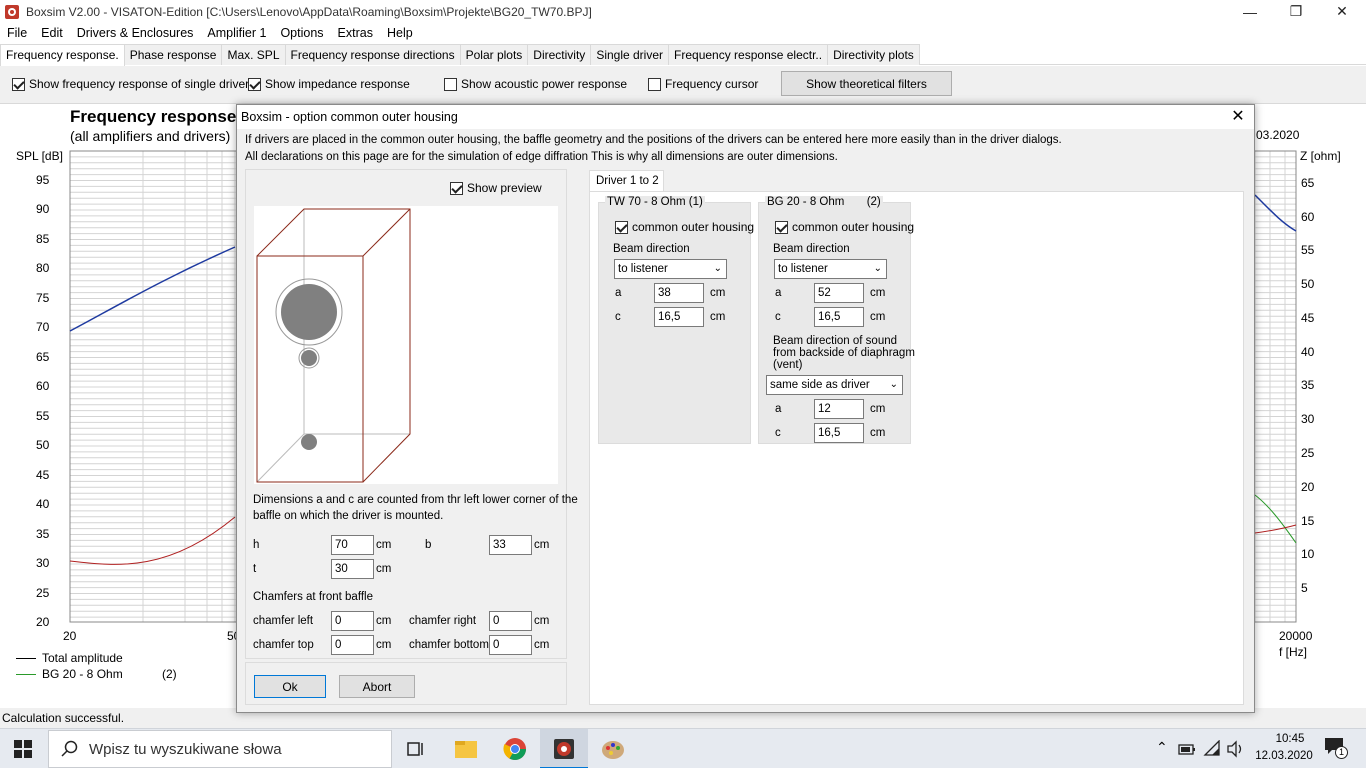  Describe the element at coordinates (703, 84) in the screenshot. I see `frequency-cursor-checkbox: Frequency cursor` at that location.